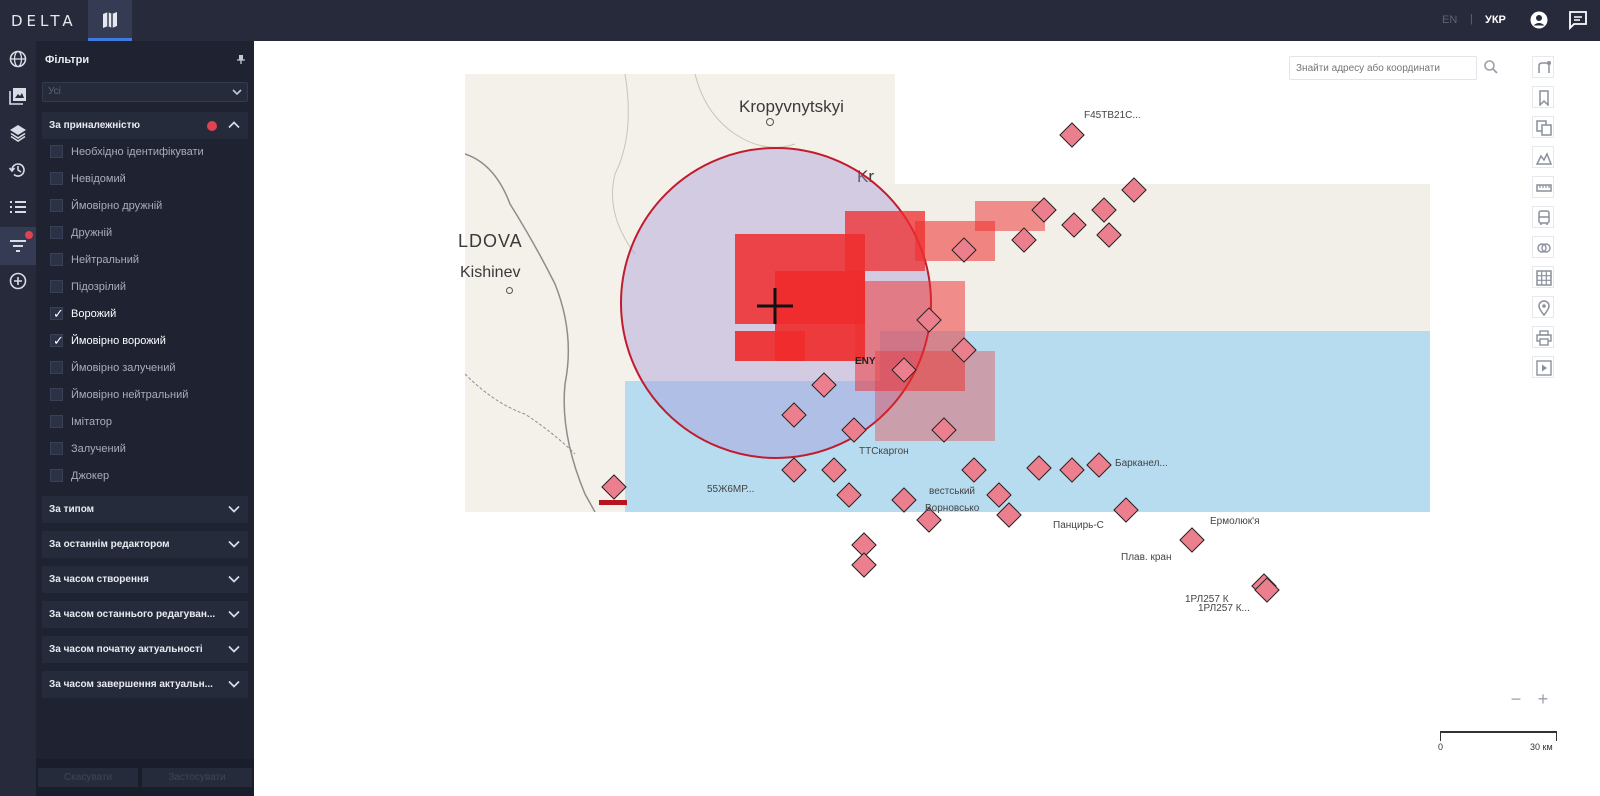  What do you see at coordinates (509, 290) in the screenshot?
I see `city-marker` at bounding box center [509, 290].